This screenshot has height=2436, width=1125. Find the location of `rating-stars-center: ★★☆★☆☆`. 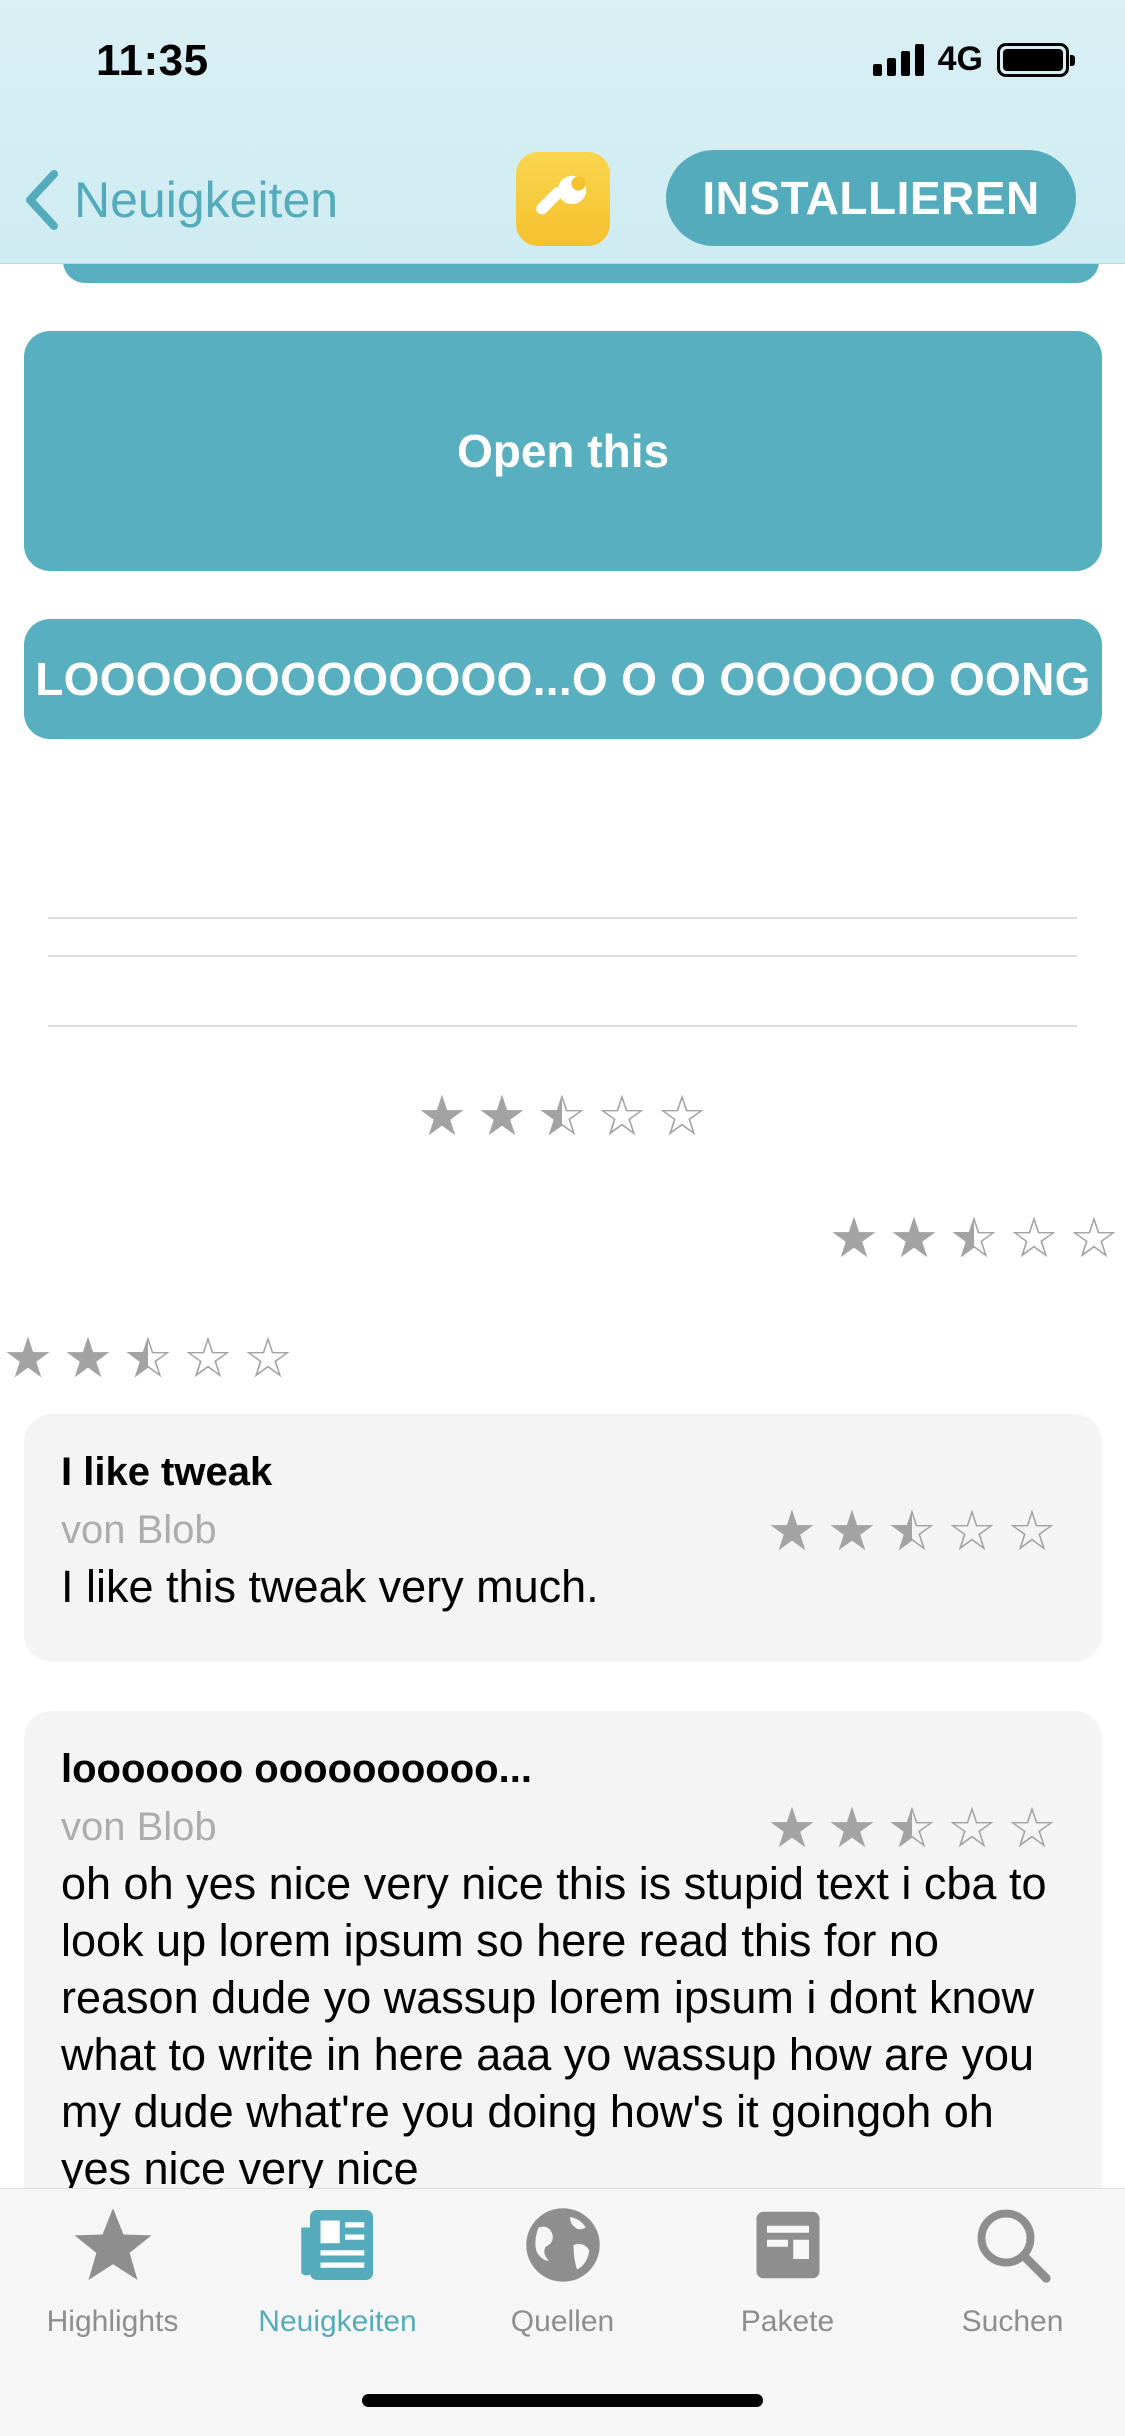

rating-stars-center: ★★☆★☆☆ is located at coordinates (562, 1116).